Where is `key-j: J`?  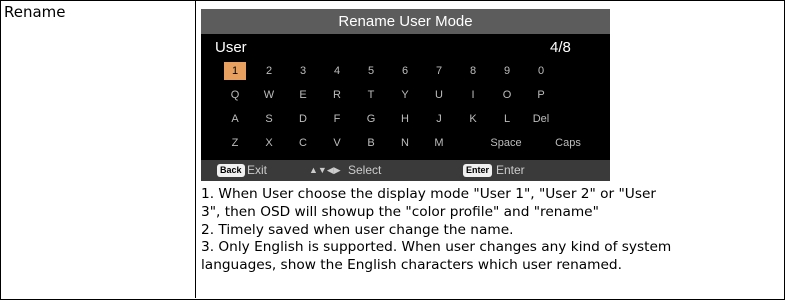 key-j: J is located at coordinates (439, 119).